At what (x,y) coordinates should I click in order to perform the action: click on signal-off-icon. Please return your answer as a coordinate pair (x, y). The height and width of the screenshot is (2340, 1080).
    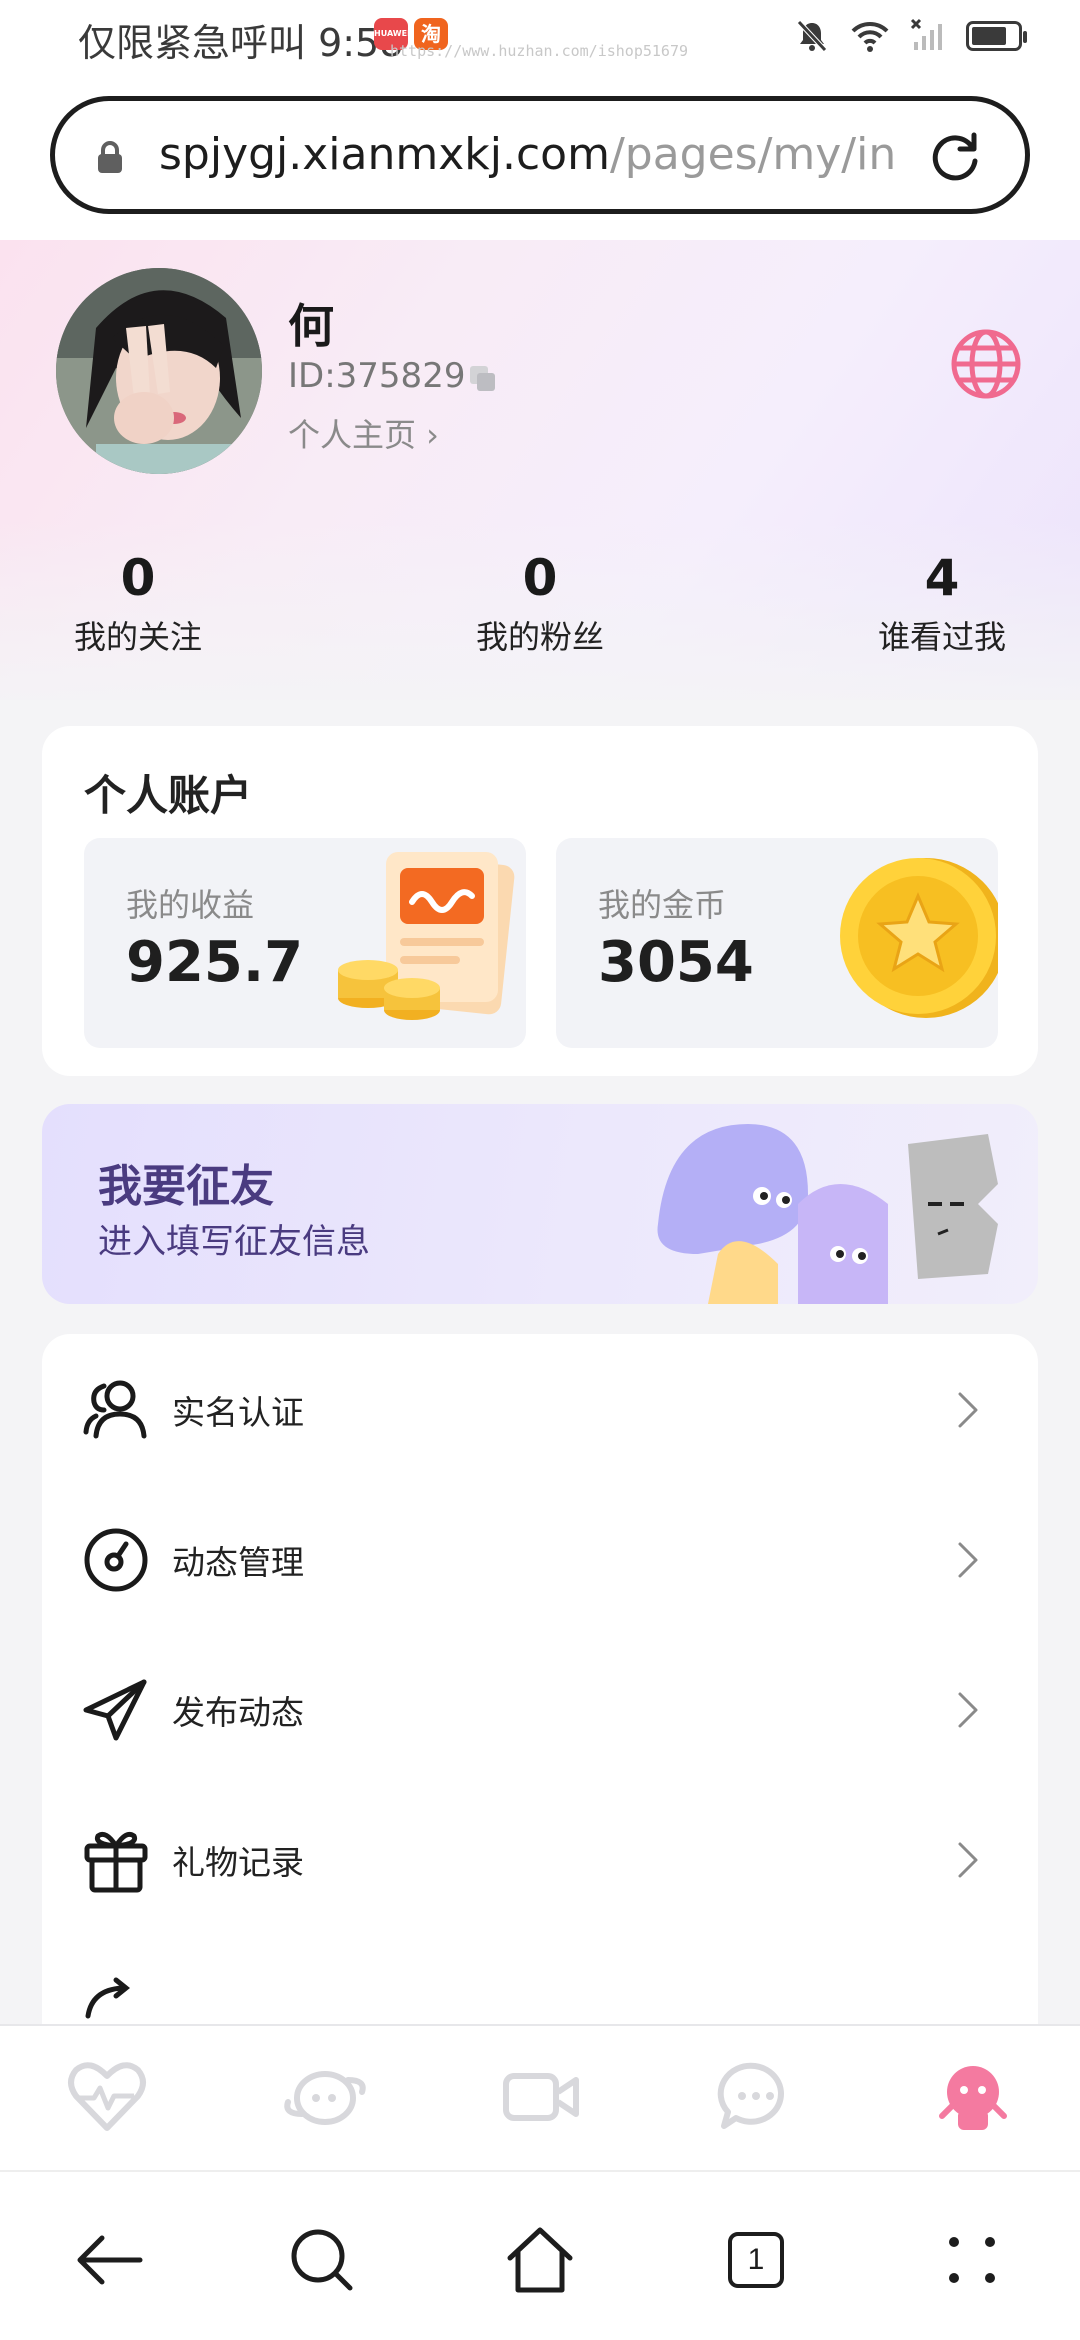
    Looking at the image, I should click on (926, 34).